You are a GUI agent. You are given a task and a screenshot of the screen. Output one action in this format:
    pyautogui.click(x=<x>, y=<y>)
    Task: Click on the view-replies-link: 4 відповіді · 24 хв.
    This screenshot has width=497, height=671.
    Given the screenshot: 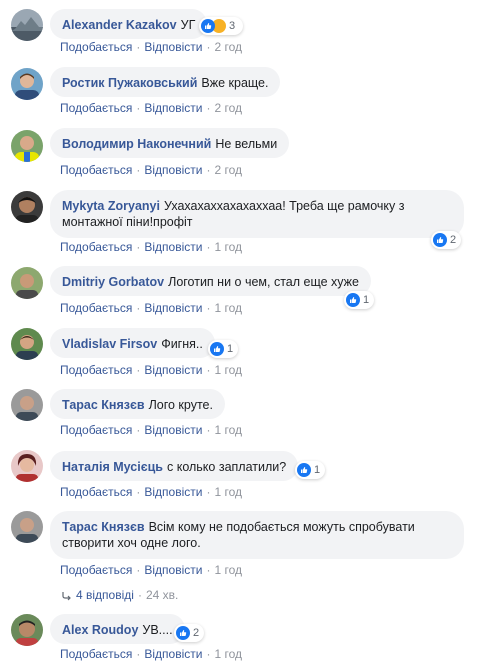 What is the action you would take?
    pyautogui.click(x=120, y=595)
    